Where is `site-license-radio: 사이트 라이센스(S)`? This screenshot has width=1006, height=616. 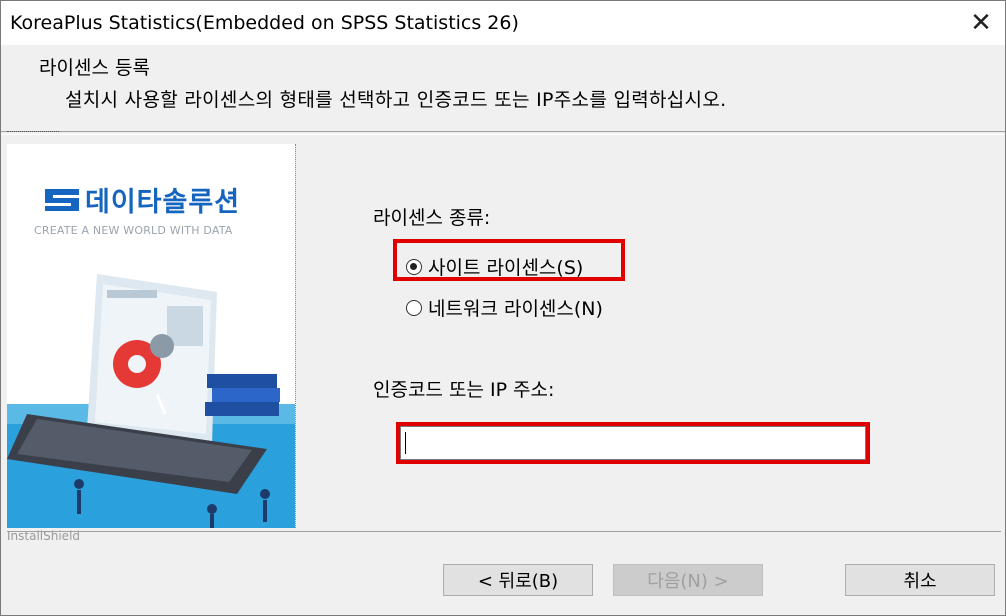
site-license-radio: 사이트 라이센스(S) is located at coordinates (494, 266).